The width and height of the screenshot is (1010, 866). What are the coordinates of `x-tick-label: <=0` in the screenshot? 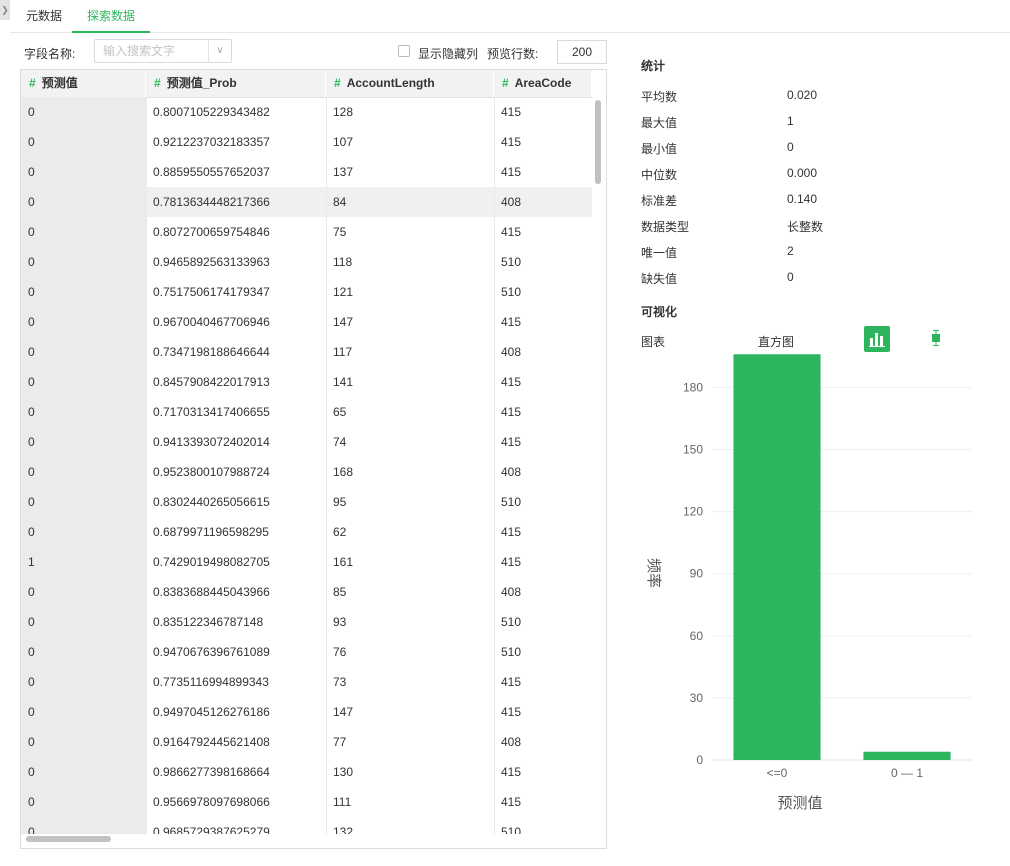 It's located at (777, 773).